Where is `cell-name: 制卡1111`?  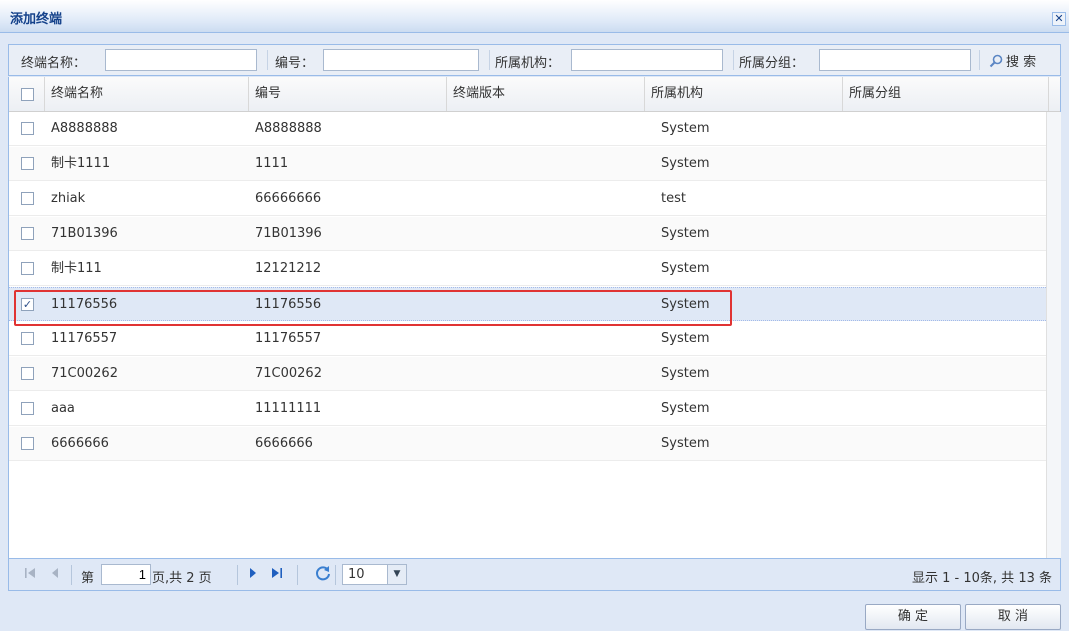
cell-name: 制卡1111 is located at coordinates (81, 163).